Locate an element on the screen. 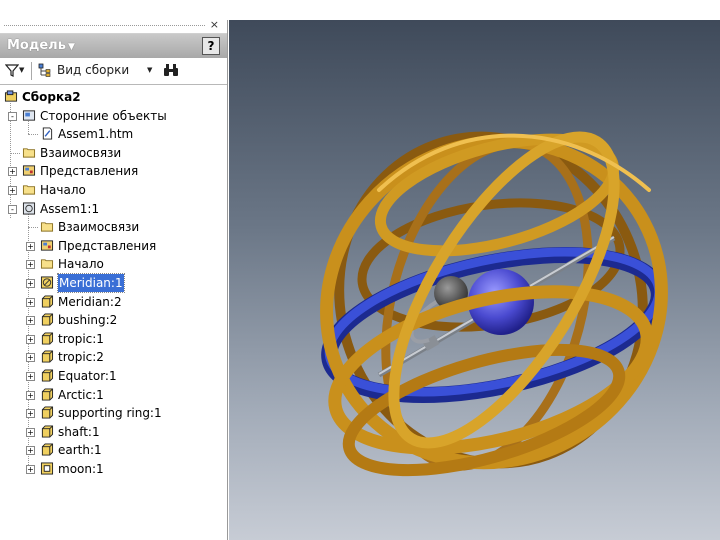  tree-item-label: bushing:2 is located at coordinates (88, 320).